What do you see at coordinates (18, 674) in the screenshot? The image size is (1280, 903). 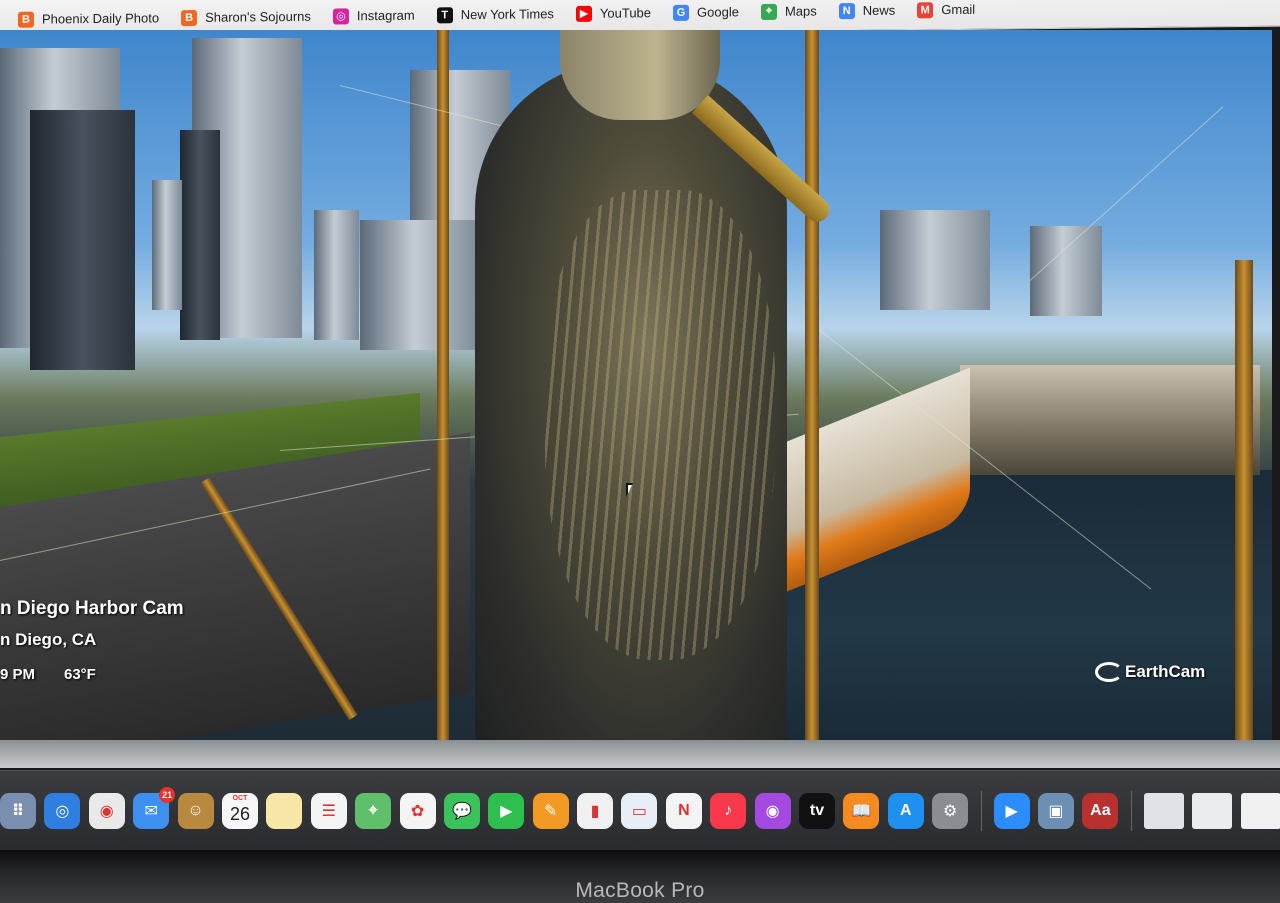 I see `cam-time: 9 PM` at bounding box center [18, 674].